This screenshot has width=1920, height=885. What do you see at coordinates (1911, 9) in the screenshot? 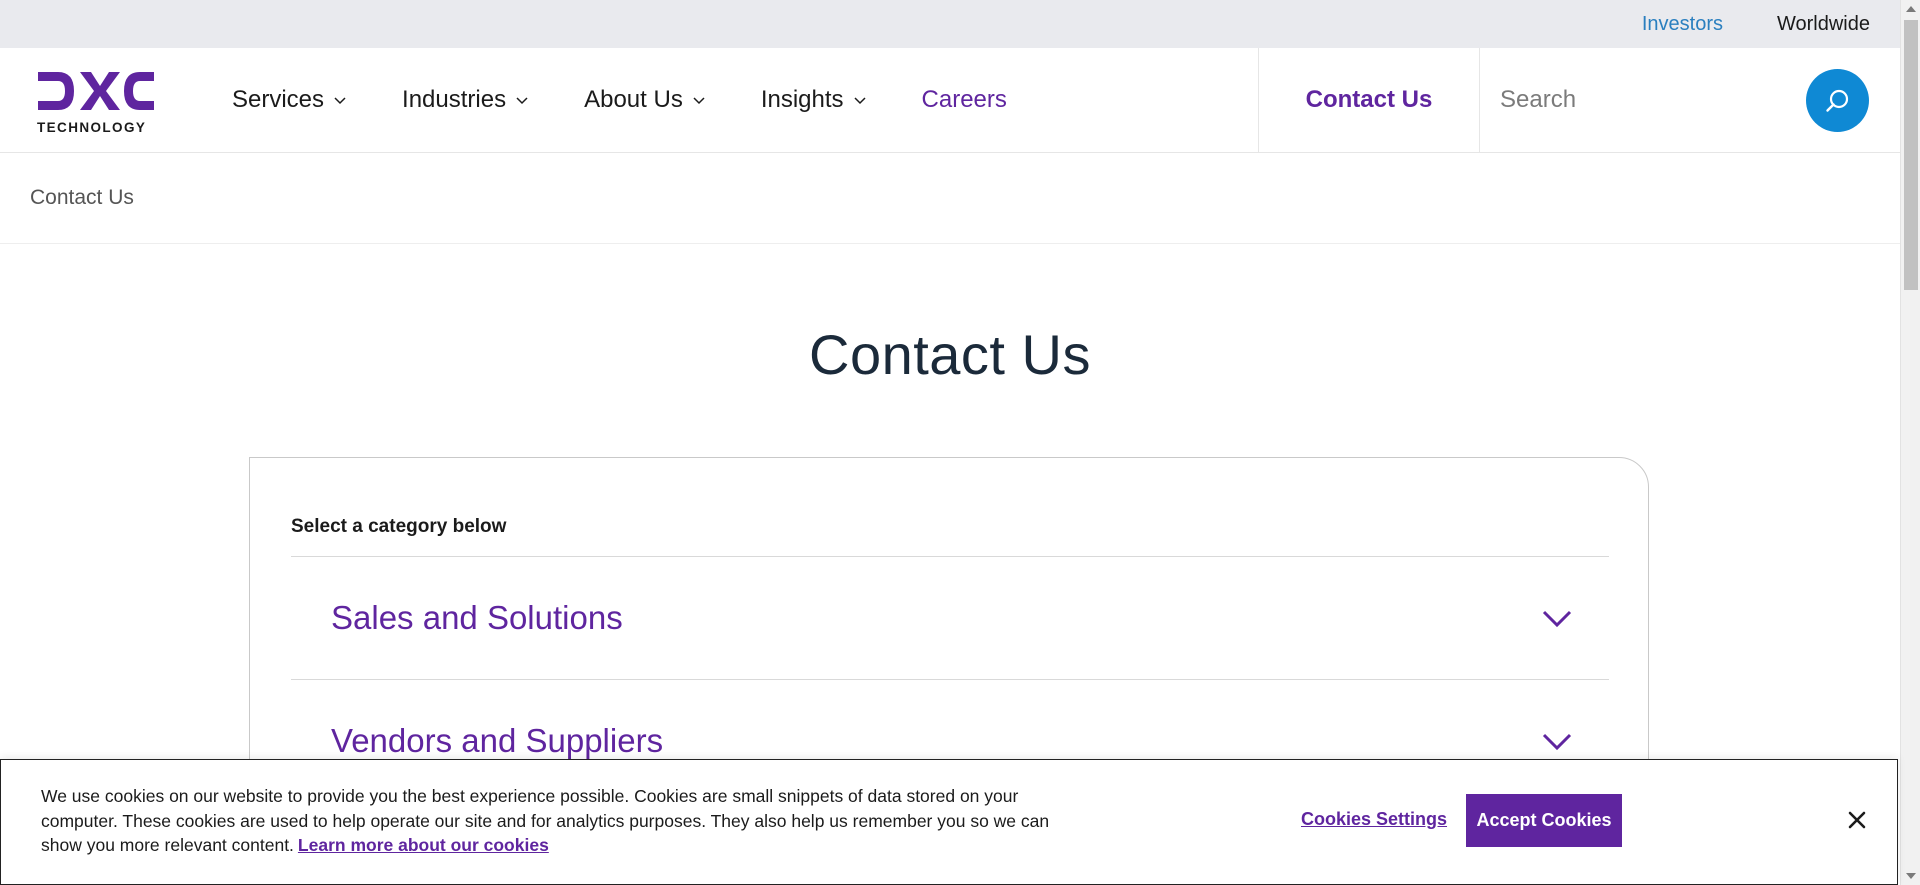
I see `scroll-up-arrow-icon` at bounding box center [1911, 9].